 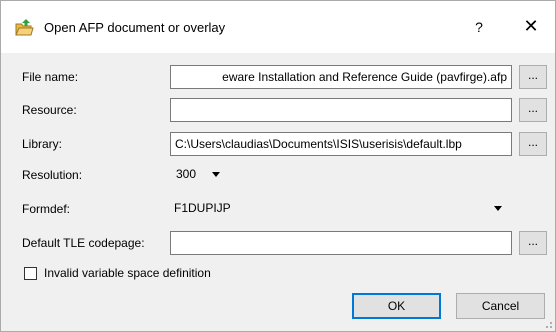 I want to click on formdef-label: Formdef:, so click(x=46, y=209).